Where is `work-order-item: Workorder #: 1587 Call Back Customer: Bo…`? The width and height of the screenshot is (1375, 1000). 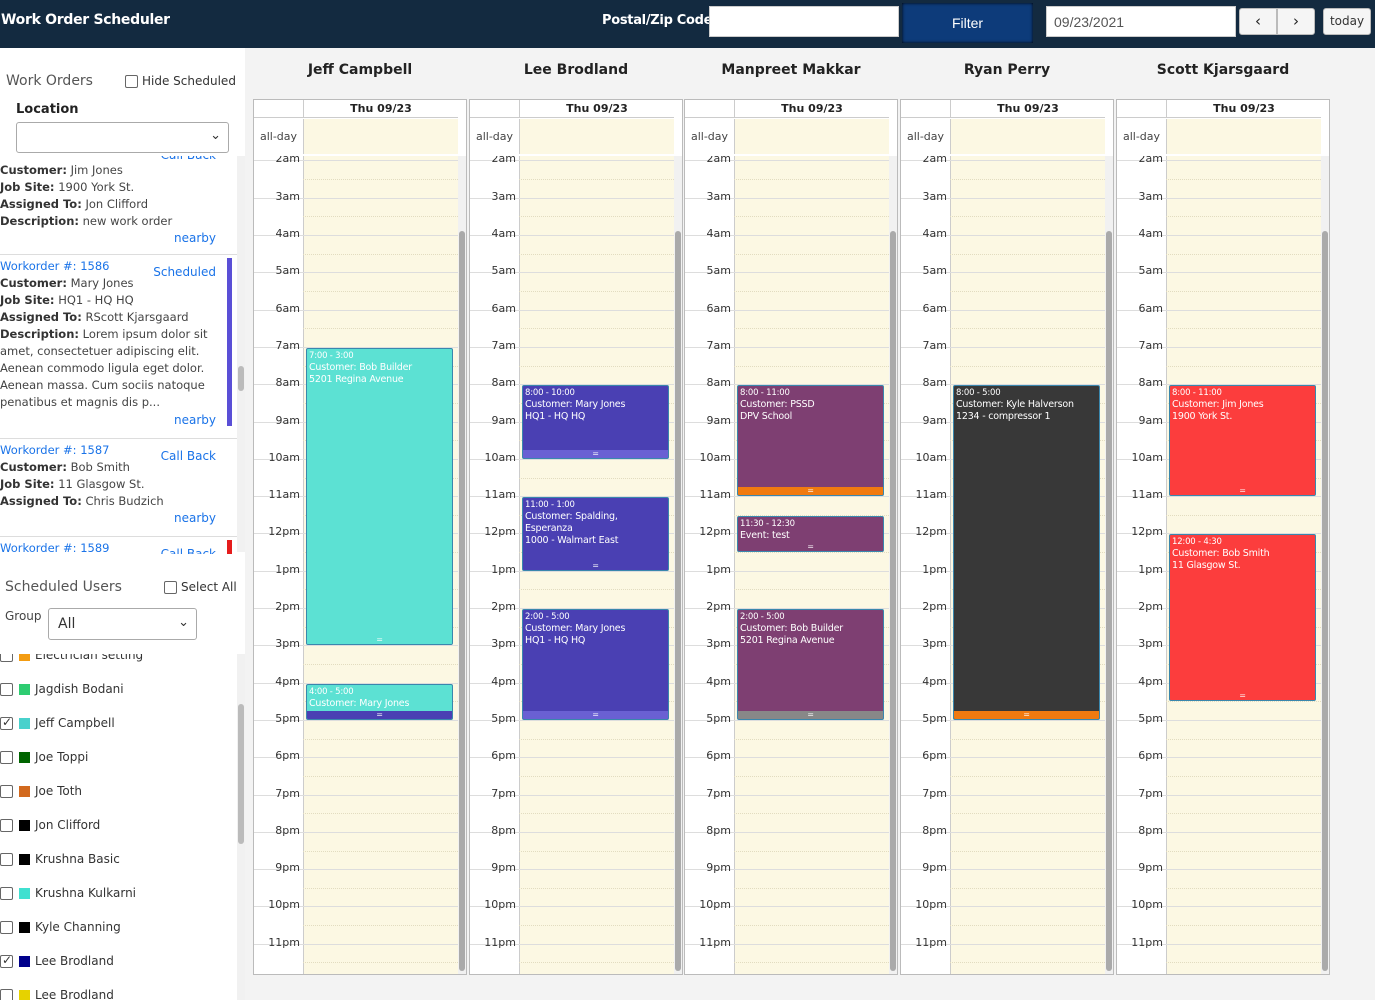
work-order-item: Workorder #: 1587 Call Back Customer: Bo… is located at coordinates (116, 487).